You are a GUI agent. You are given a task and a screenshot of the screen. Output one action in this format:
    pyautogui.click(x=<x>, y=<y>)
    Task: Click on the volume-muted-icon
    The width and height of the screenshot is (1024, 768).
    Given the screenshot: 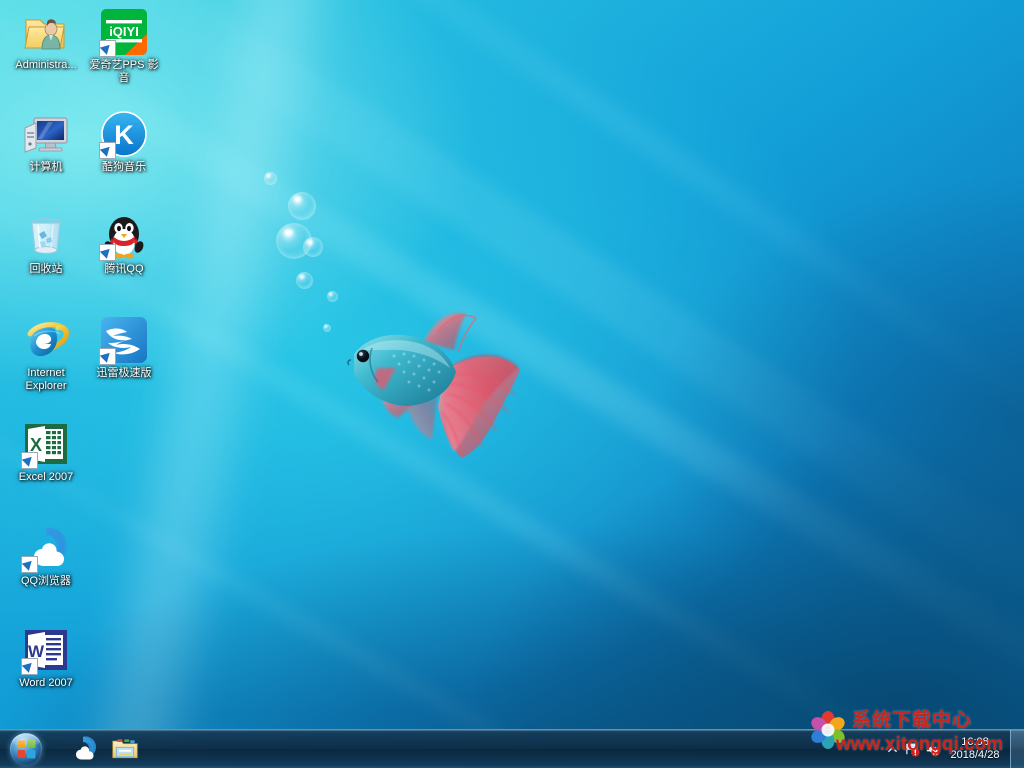 What is the action you would take?
    pyautogui.click(x=932, y=750)
    